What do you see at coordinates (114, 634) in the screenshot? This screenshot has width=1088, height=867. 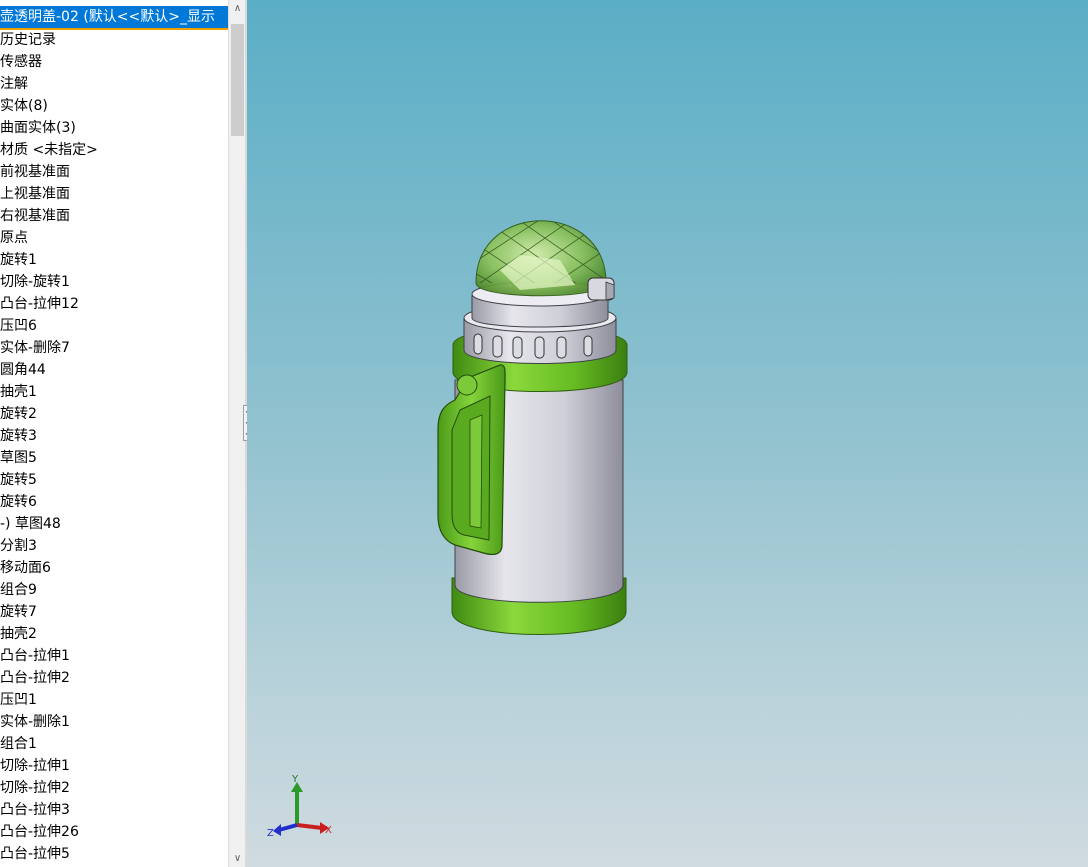 I see `tree-item: 抽壳2` at bounding box center [114, 634].